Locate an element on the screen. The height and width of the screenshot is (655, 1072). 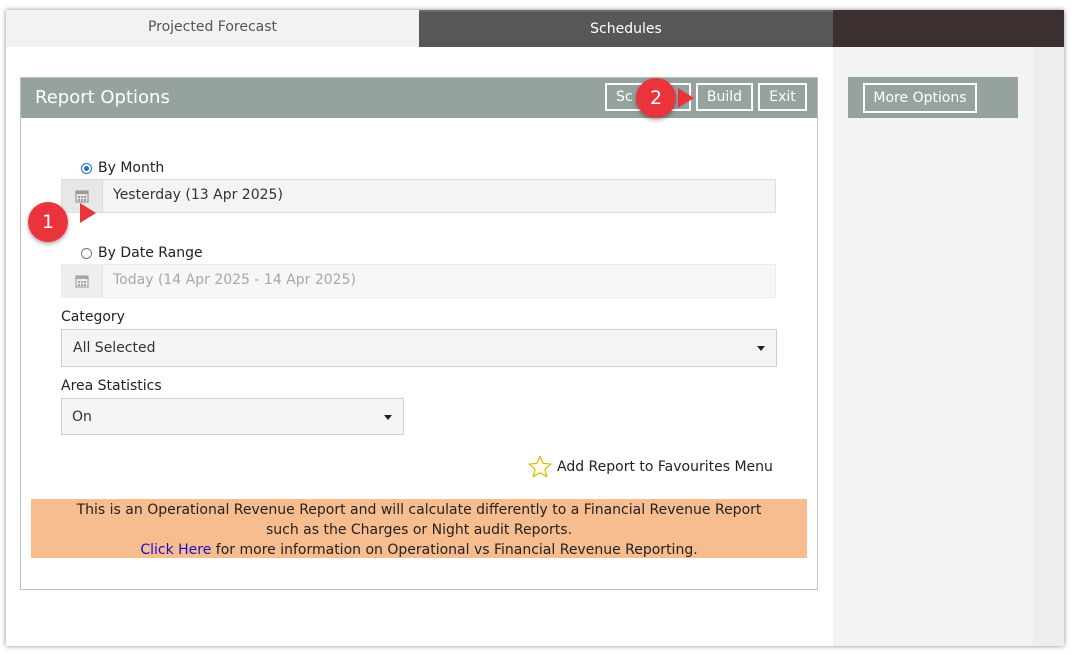
tab-projected-forecast: Projected Forecast is located at coordinates (212, 28).